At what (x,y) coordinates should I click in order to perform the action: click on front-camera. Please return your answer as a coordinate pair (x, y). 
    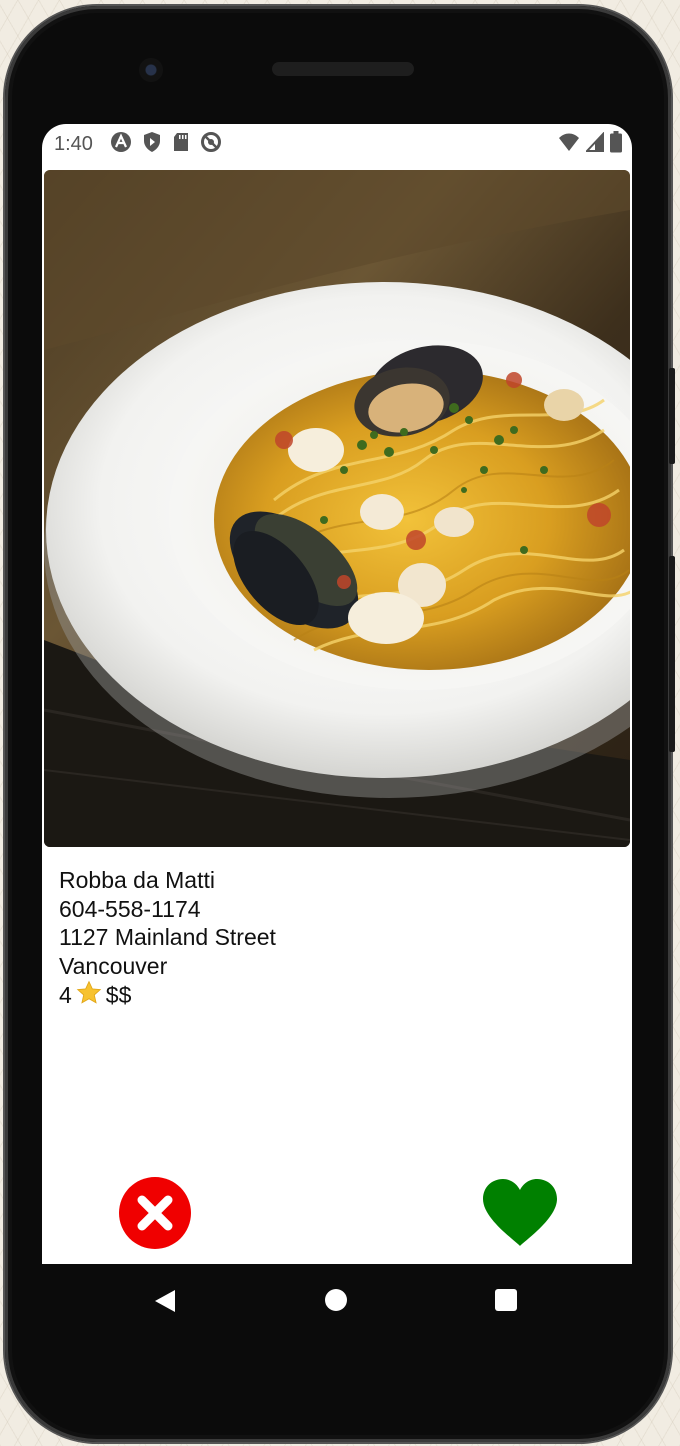
    Looking at the image, I should click on (151, 70).